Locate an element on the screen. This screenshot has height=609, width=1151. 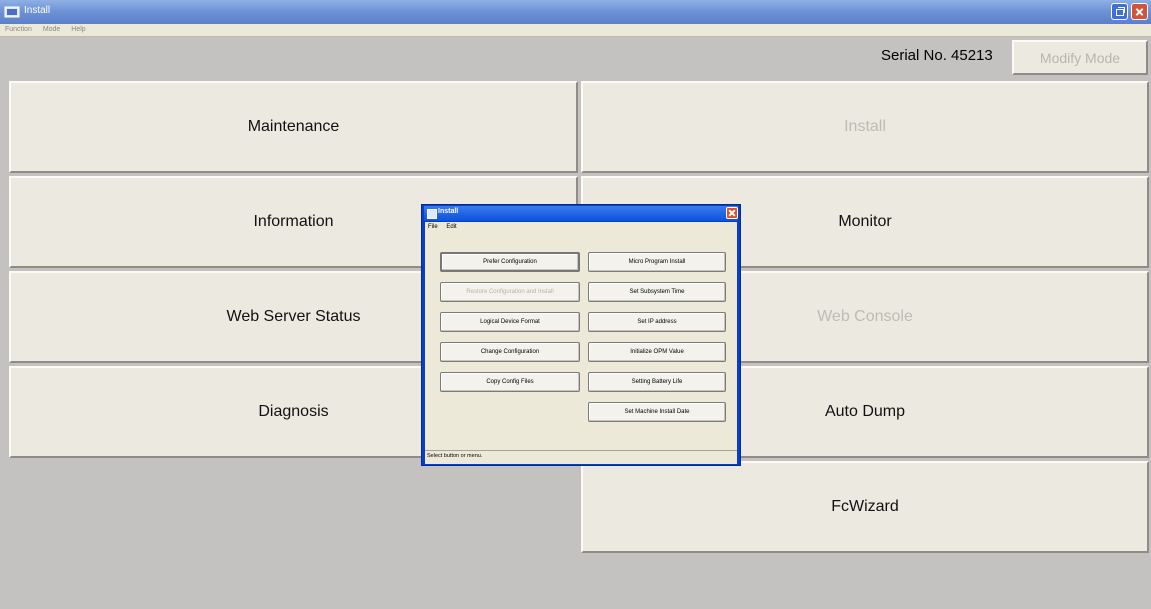
title-bar: Install is located at coordinates (575, 12).